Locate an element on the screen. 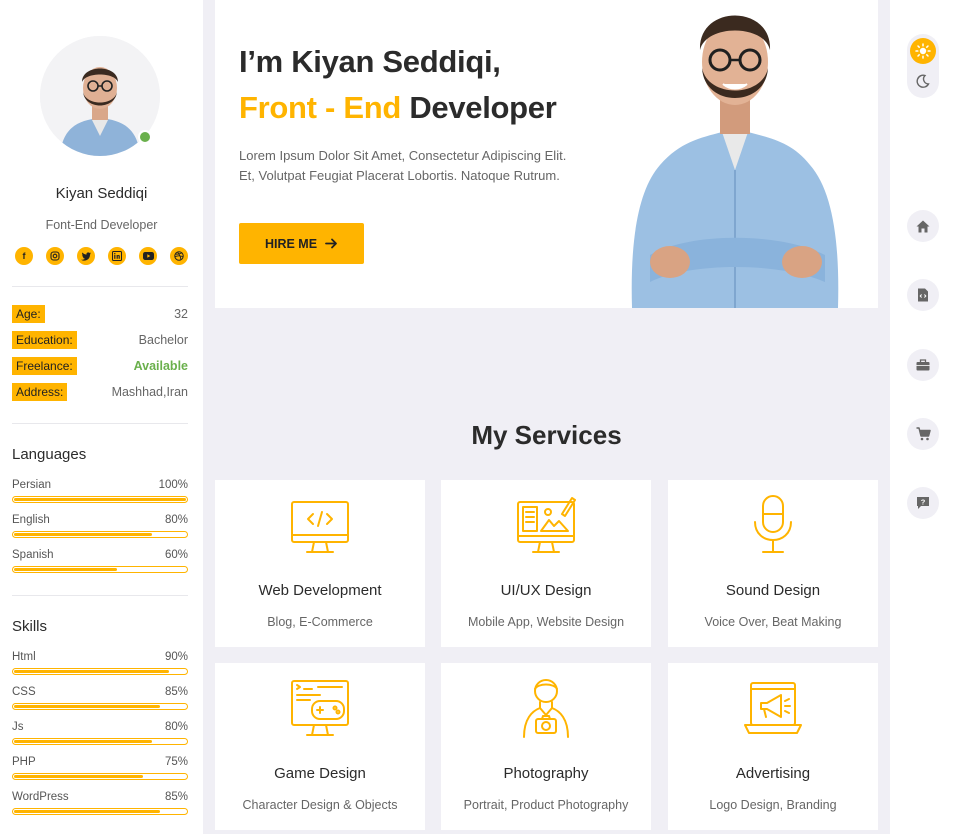 The image size is (953, 834). bar-header: English 80% is located at coordinates (100, 520).